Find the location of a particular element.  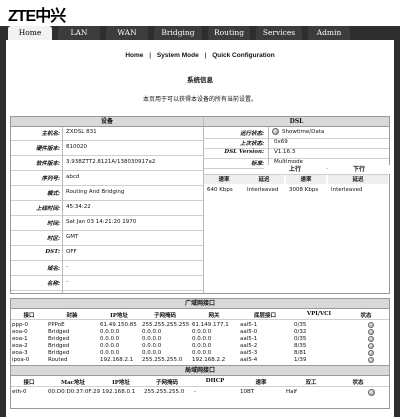

subnav-quick-configuration: Quick Configuration is located at coordinates (243, 55).